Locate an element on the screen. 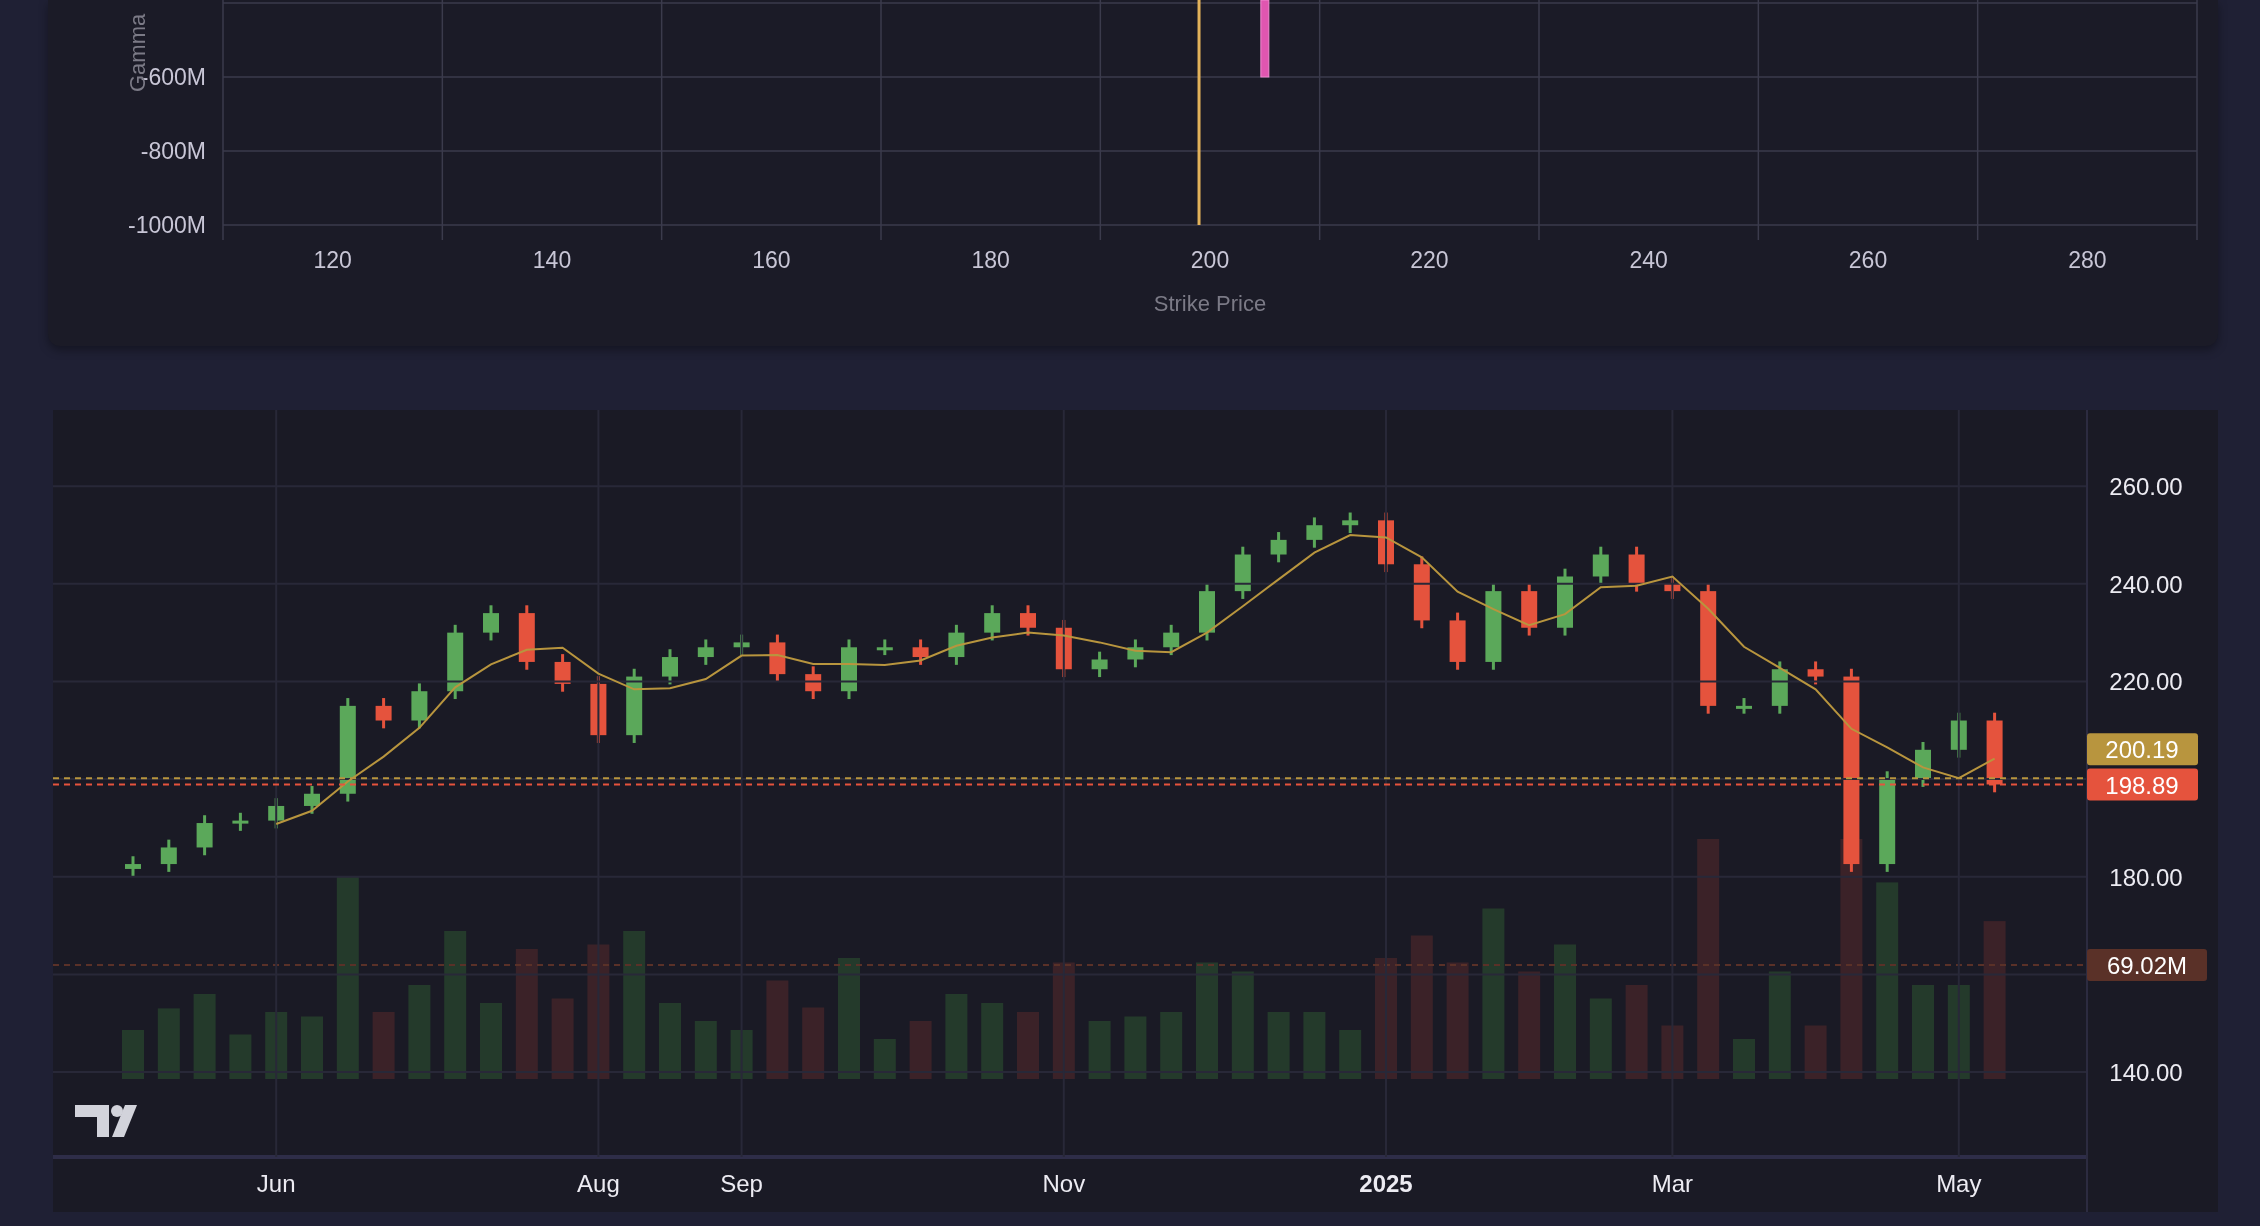 This screenshot has width=2260, height=1226. ref-line-label: 198.89 is located at coordinates (2142, 785).